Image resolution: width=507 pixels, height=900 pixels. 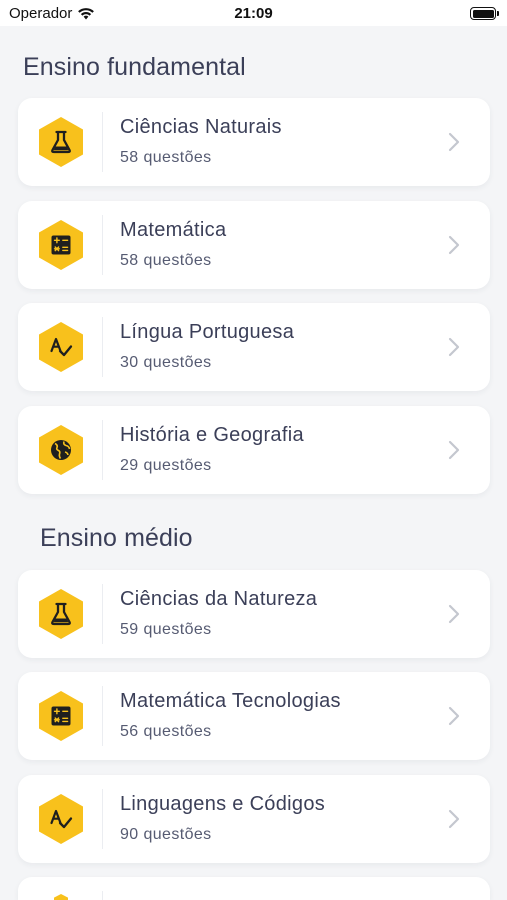 What do you see at coordinates (61, 897) in the screenshot?
I see `hexagon-icon` at bounding box center [61, 897].